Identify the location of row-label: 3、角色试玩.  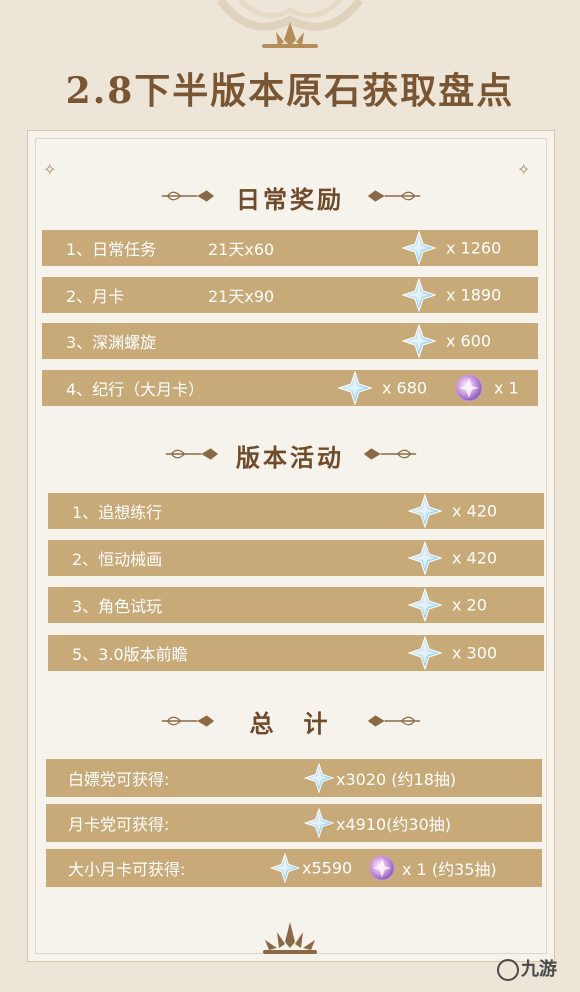
(117, 606).